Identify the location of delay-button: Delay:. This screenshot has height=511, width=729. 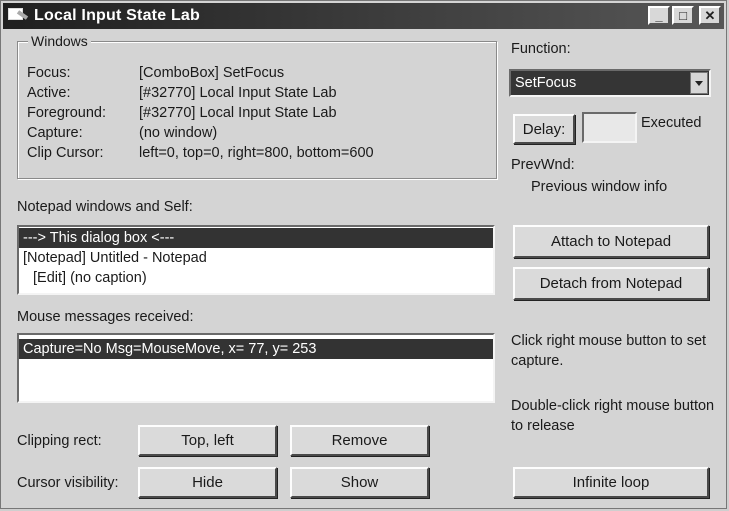
(544, 129).